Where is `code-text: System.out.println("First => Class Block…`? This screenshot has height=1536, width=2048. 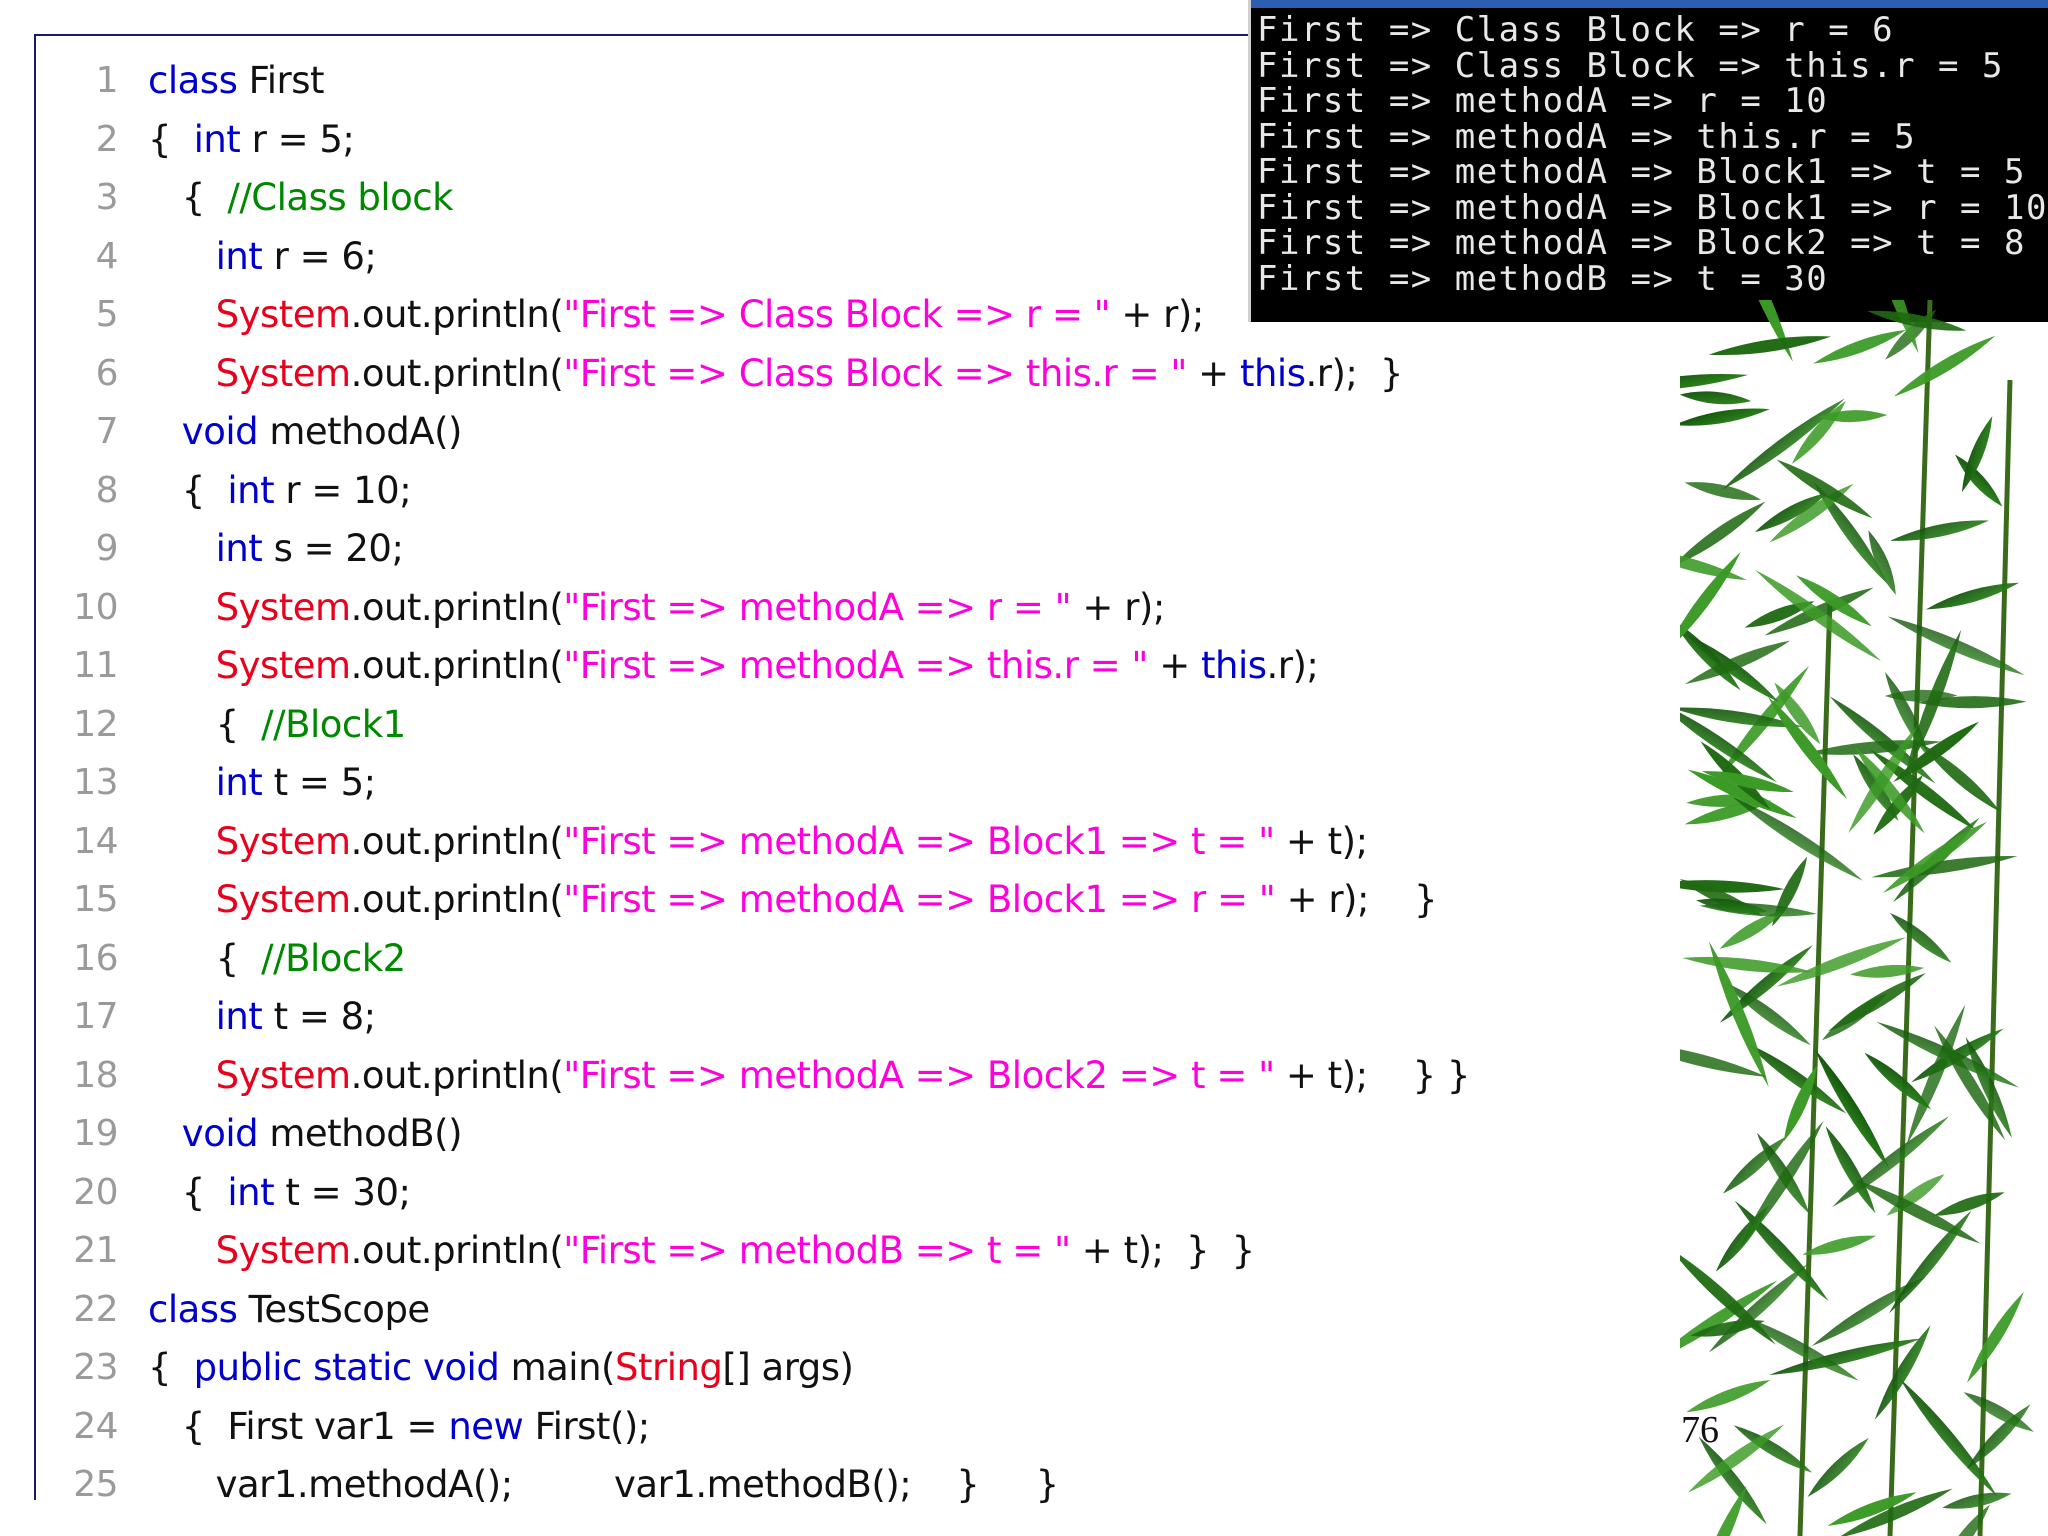
code-text: System.out.println("First => Class Block… is located at coordinates (676, 315).